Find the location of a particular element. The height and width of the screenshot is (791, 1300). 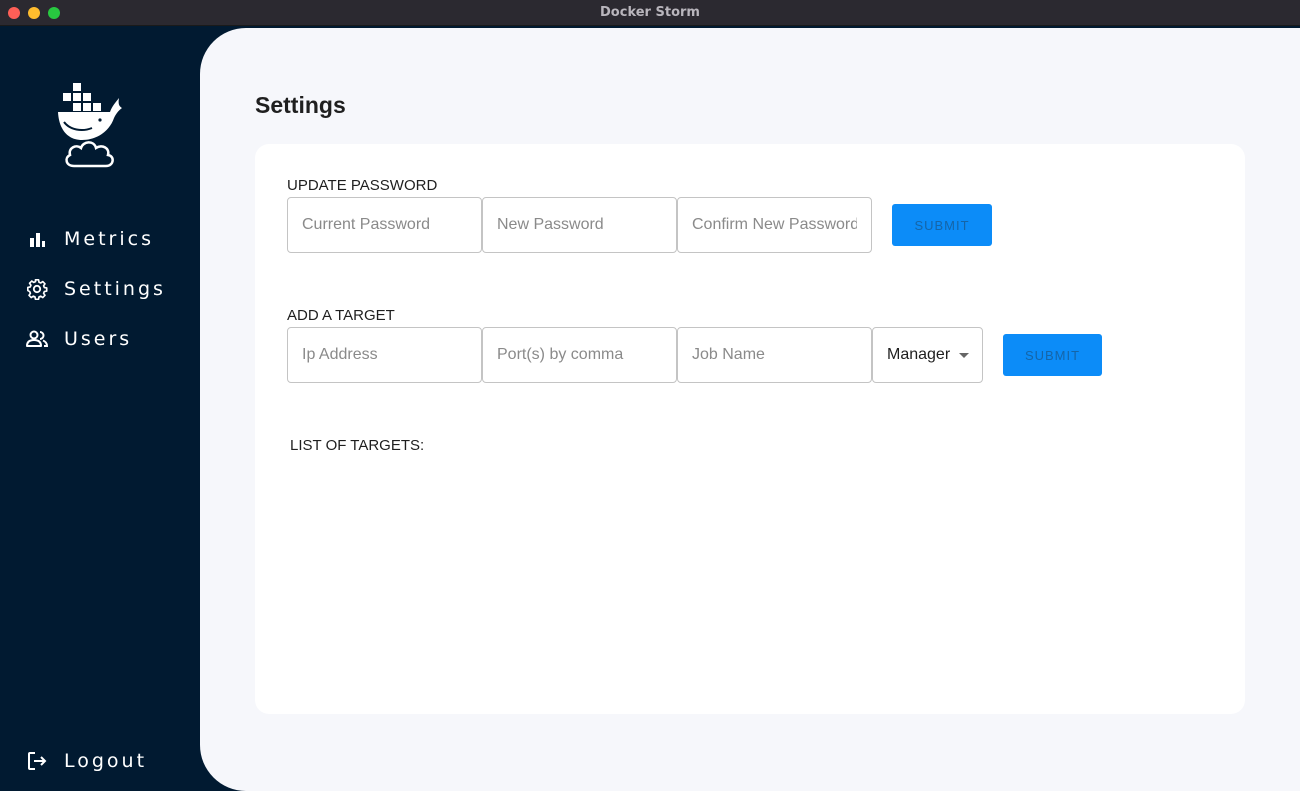

page-title: Settings is located at coordinates (300, 105).